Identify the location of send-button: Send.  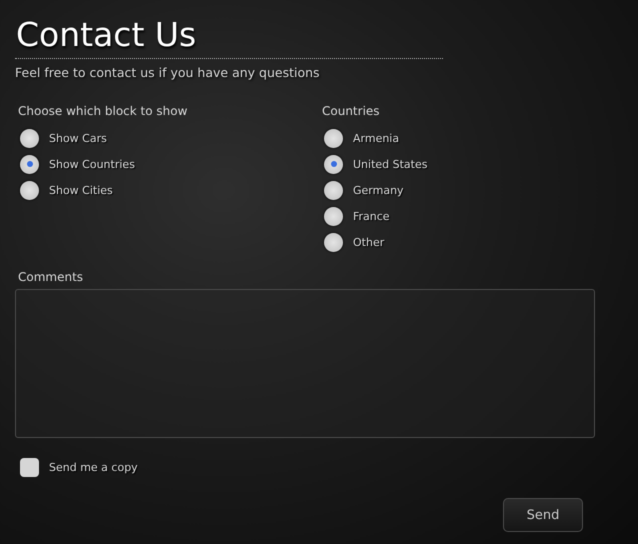
(543, 515).